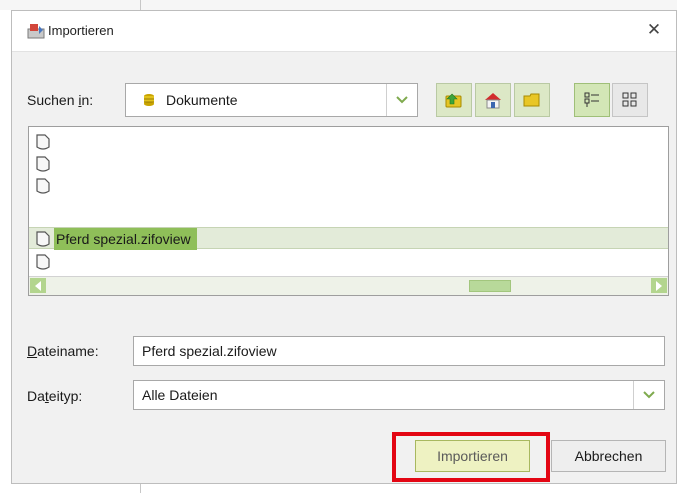 Image resolution: width=677 pixels, height=493 pixels. I want to click on filename-input, so click(399, 351).